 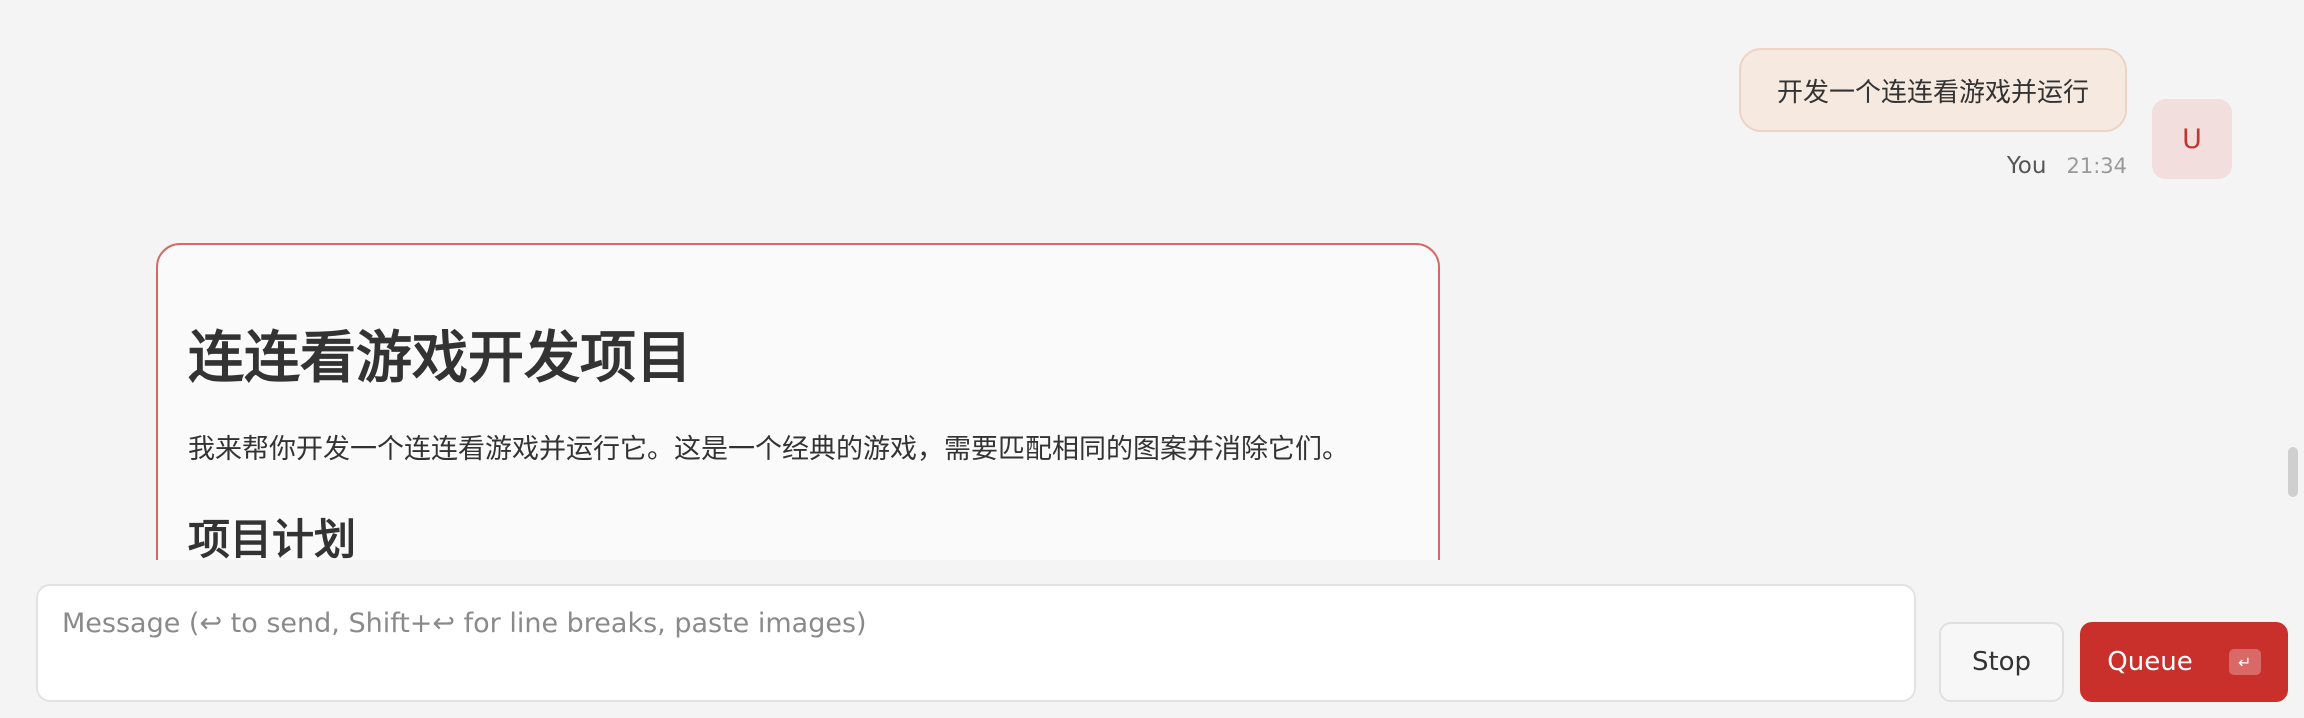 I want to click on user-avatar: U, so click(x=2192, y=139).